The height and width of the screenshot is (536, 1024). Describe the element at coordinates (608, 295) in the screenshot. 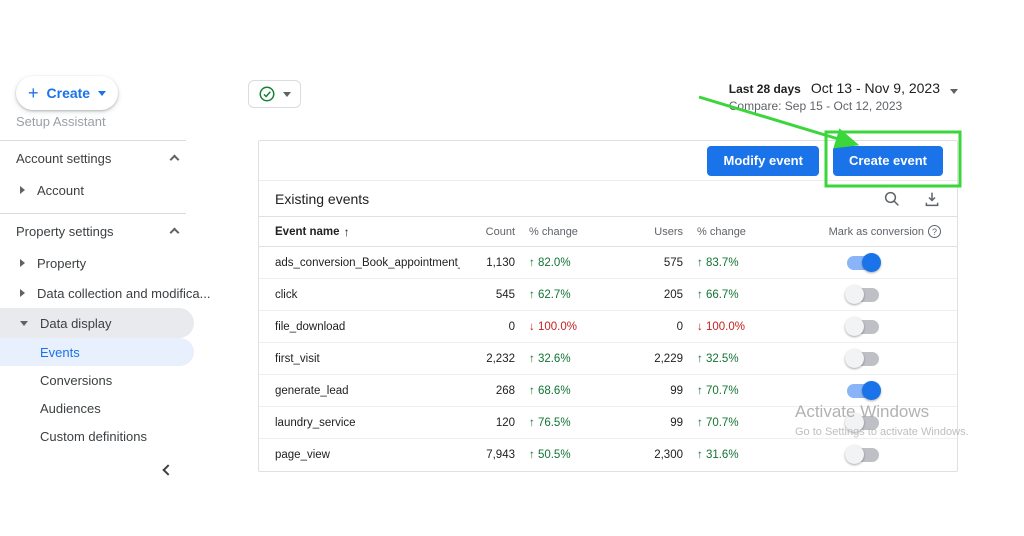

I see `table-row: click 545 ↑ 62.7% 205 ↑ 66.7%` at that location.